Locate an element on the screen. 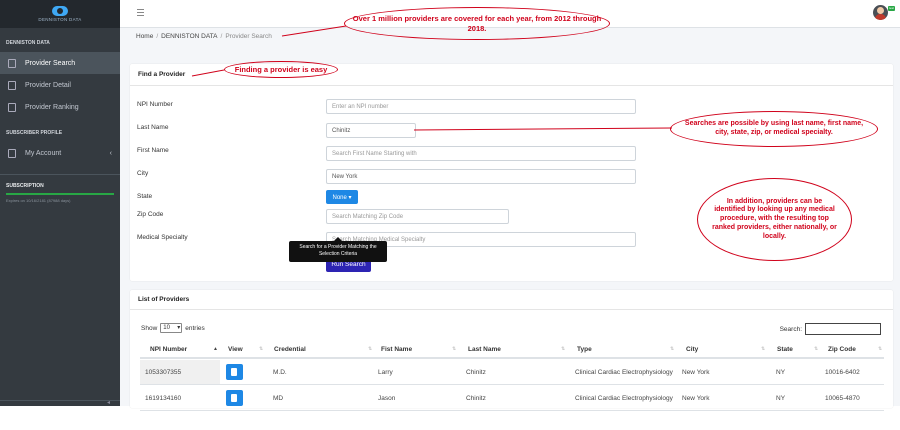 The height and width of the screenshot is (430, 900). subscription-progress-bar is located at coordinates (60, 194).